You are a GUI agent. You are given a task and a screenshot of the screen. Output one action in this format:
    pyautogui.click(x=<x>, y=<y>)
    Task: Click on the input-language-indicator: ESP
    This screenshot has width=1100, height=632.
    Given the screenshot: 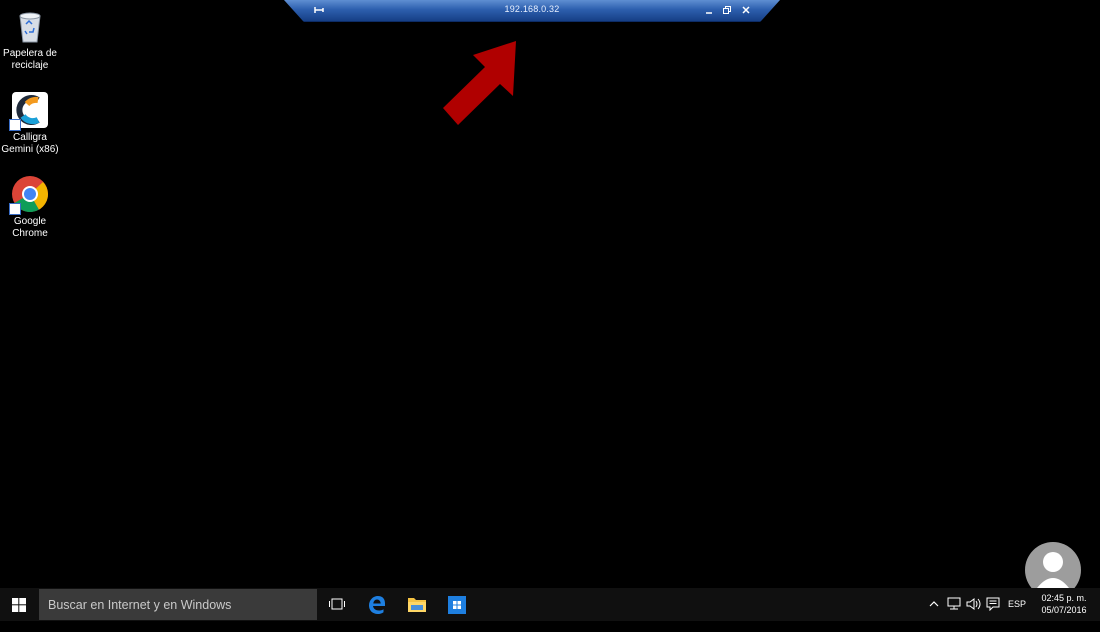 What is the action you would take?
    pyautogui.click(x=1017, y=604)
    